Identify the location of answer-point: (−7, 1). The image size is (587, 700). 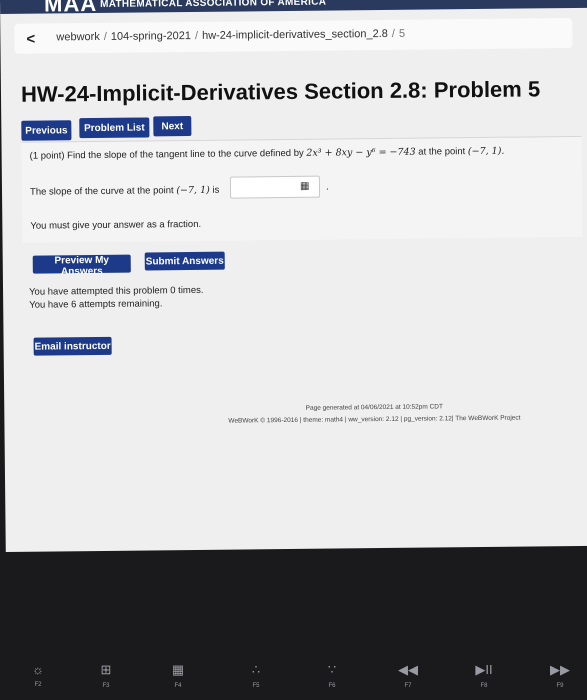
(193, 190).